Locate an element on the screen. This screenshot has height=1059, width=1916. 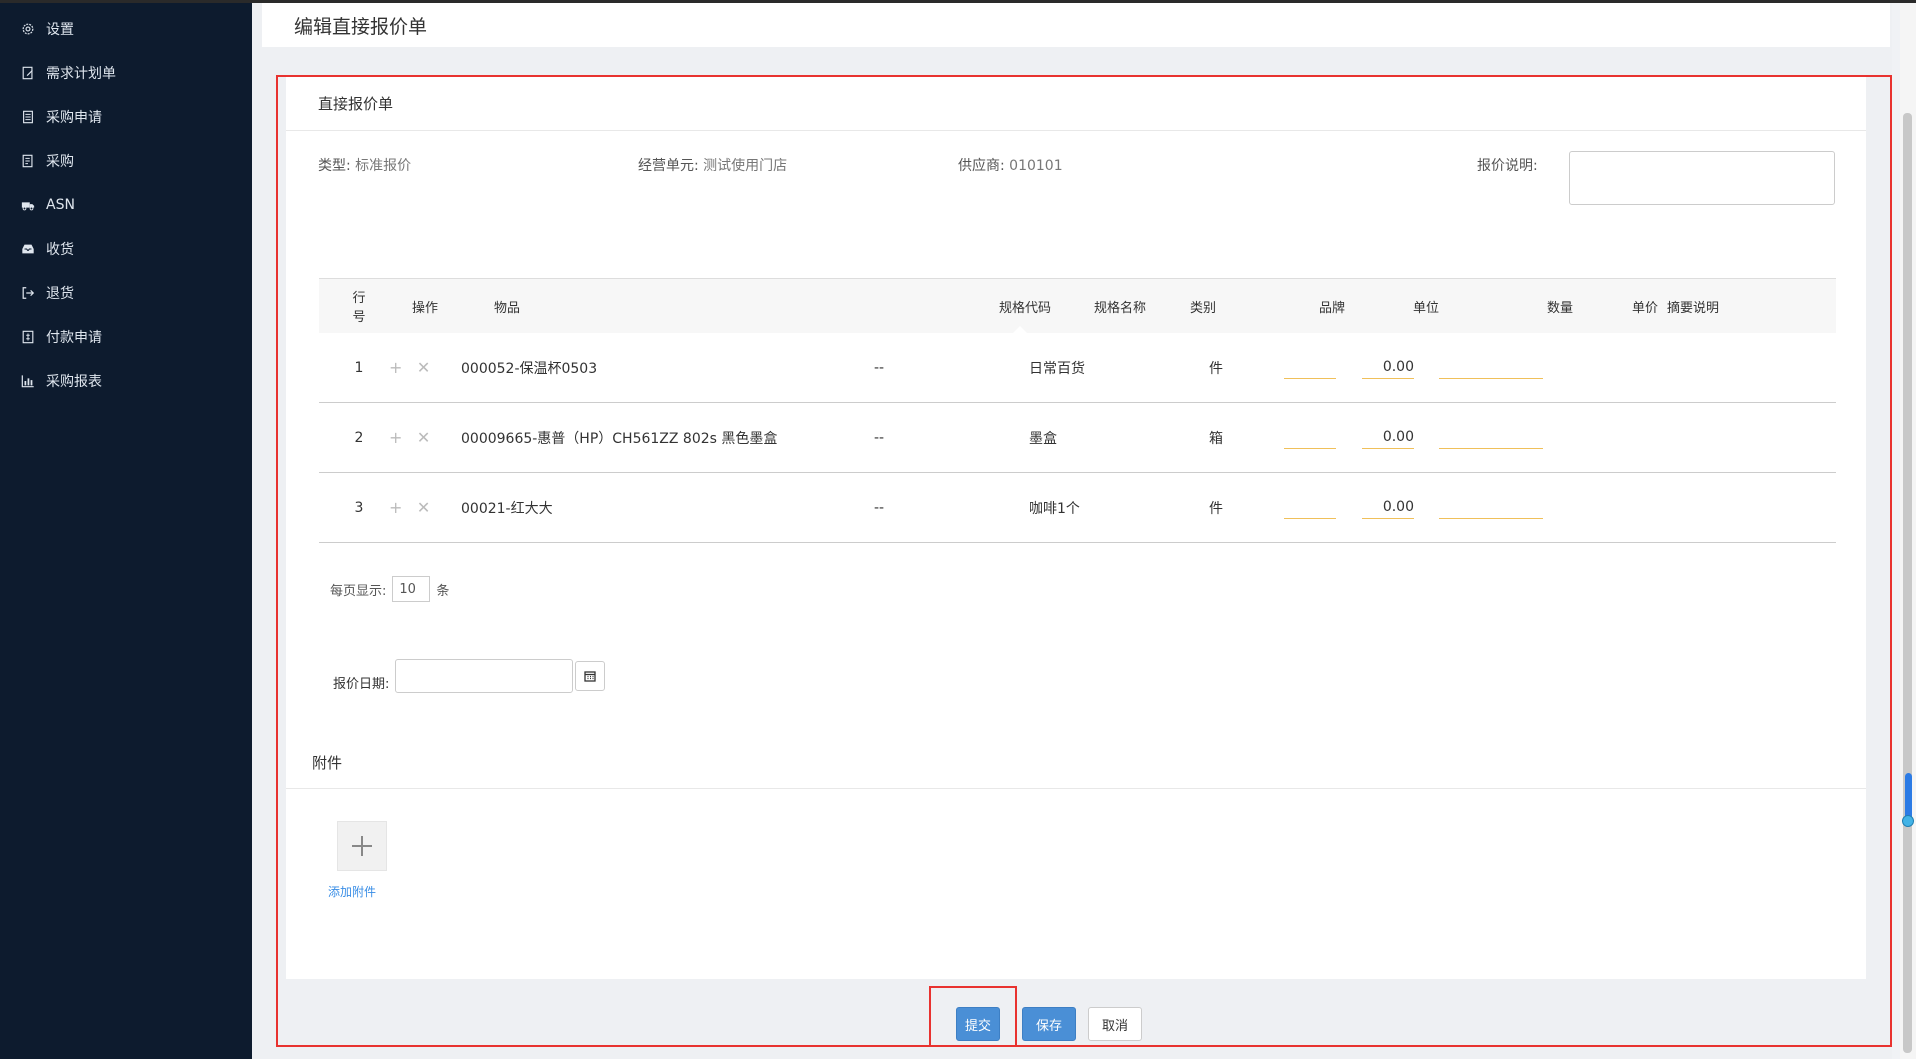
plus-icon is located at coordinates (362, 846).